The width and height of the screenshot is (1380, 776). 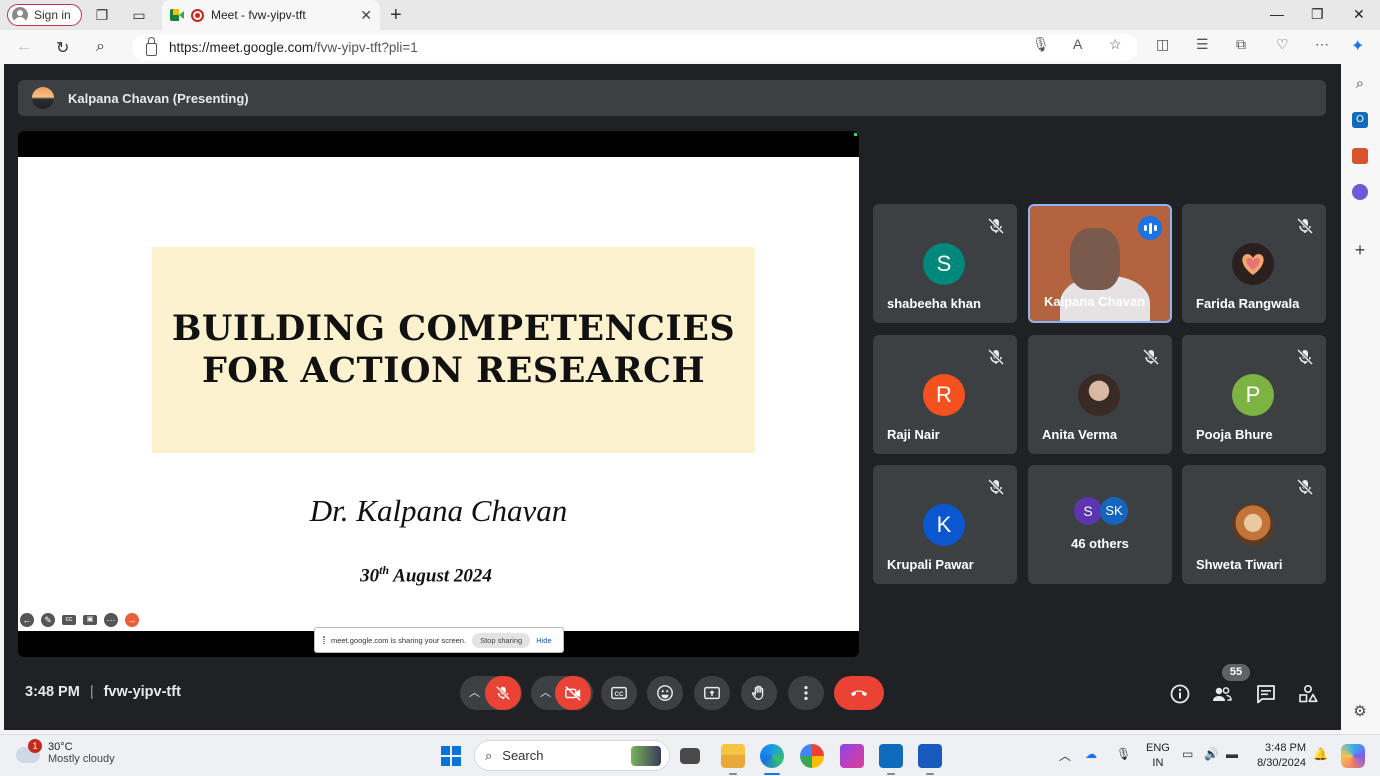 What do you see at coordinates (1202, 44) in the screenshot?
I see `favorites-icon: ☰` at bounding box center [1202, 44].